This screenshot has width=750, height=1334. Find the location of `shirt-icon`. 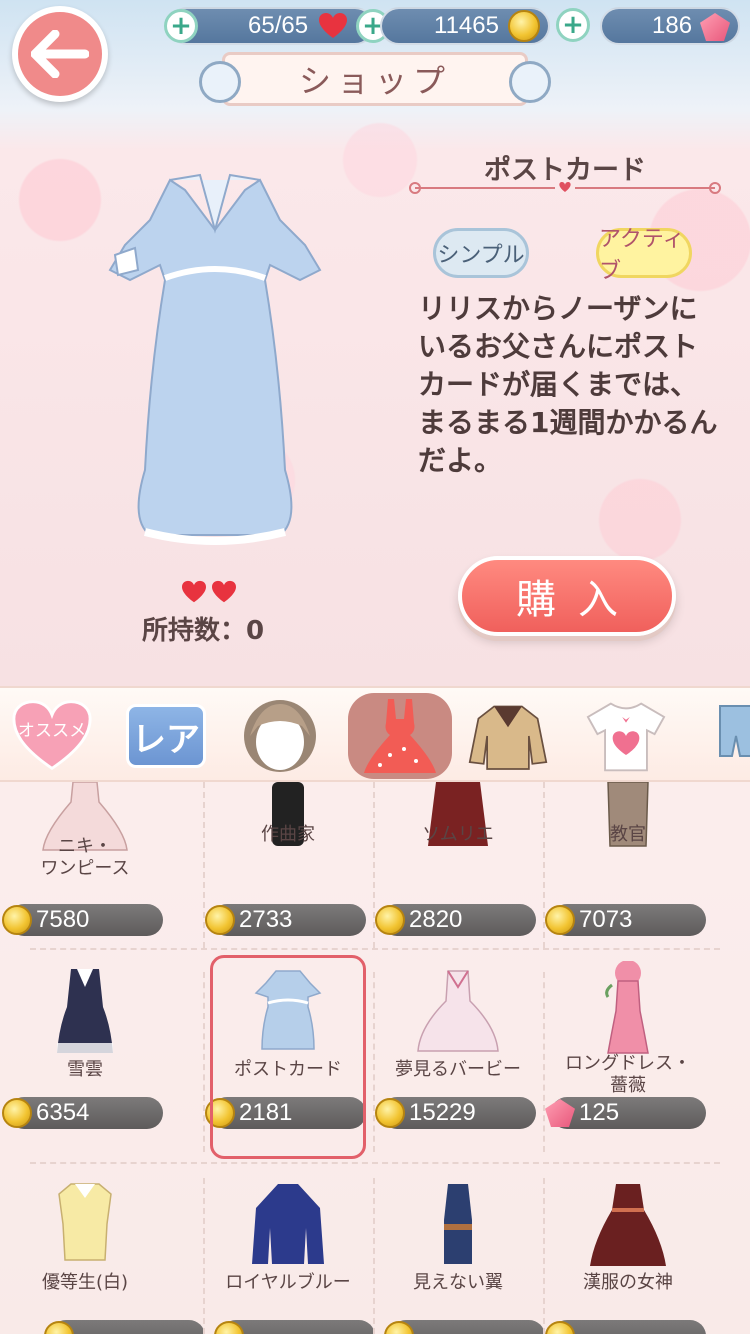

shirt-icon is located at coordinates (626, 737).